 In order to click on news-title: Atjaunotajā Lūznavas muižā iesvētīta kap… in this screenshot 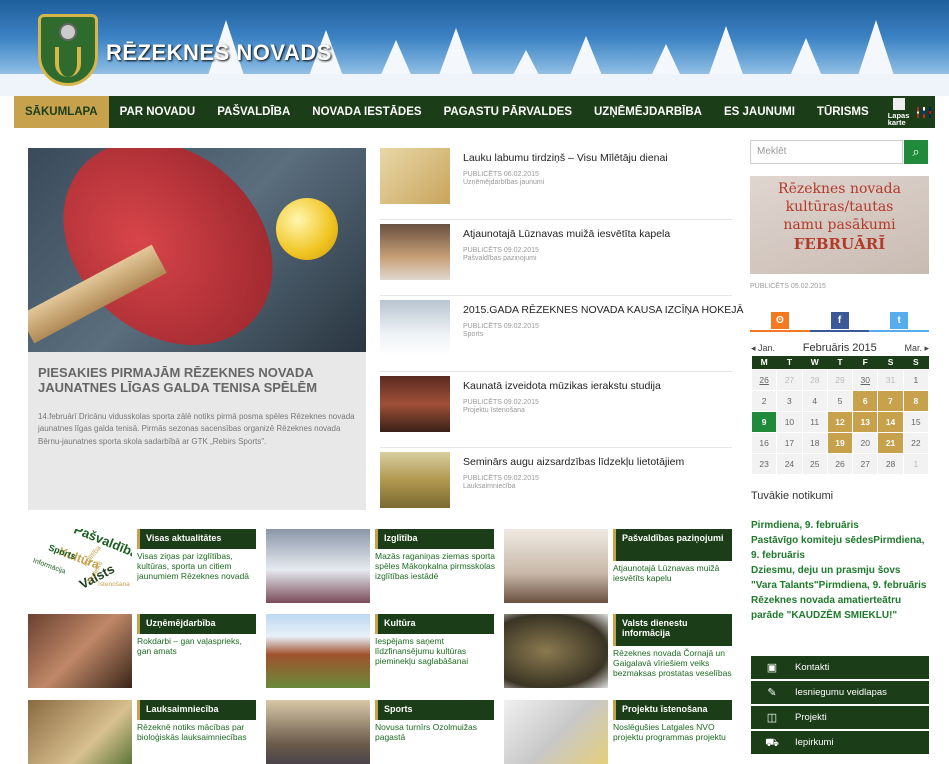, I will do `click(566, 234)`.